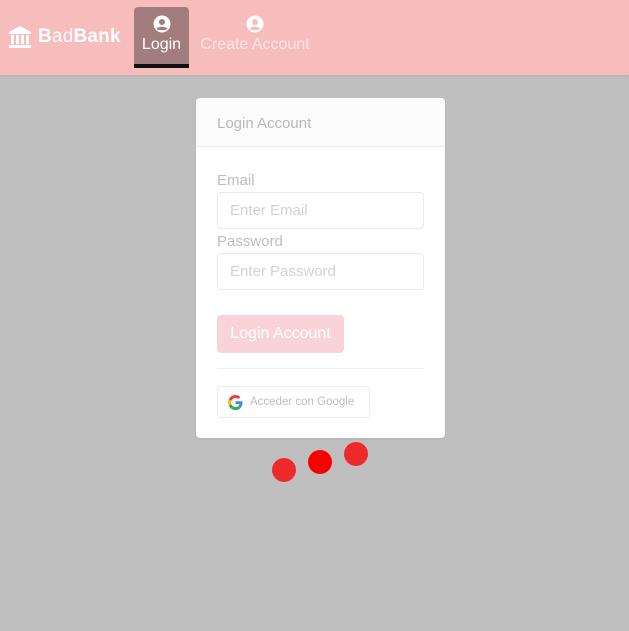 Image resolution: width=629 pixels, height=631 pixels. Describe the element at coordinates (79, 36) in the screenshot. I see `brand-name: BadBank` at that location.